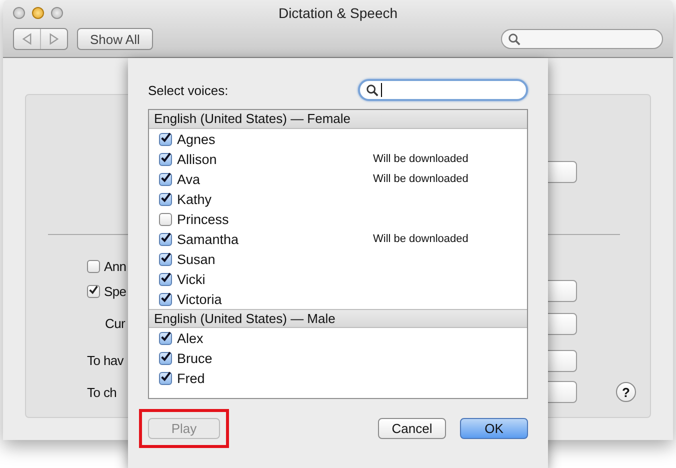 This screenshot has height=468, width=676. What do you see at coordinates (338, 119) in the screenshot?
I see `group-header: English (United States) — Female` at bounding box center [338, 119].